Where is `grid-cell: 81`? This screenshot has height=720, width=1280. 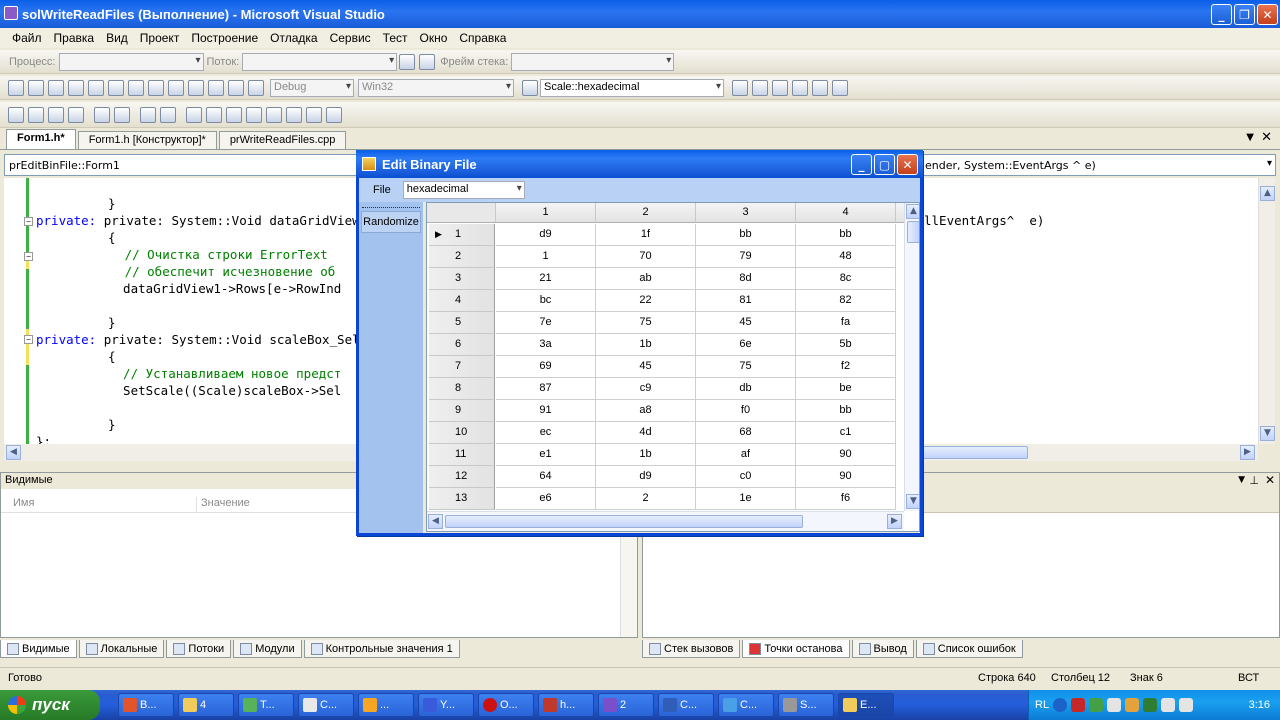
grid-cell: 81 is located at coordinates (746, 301).